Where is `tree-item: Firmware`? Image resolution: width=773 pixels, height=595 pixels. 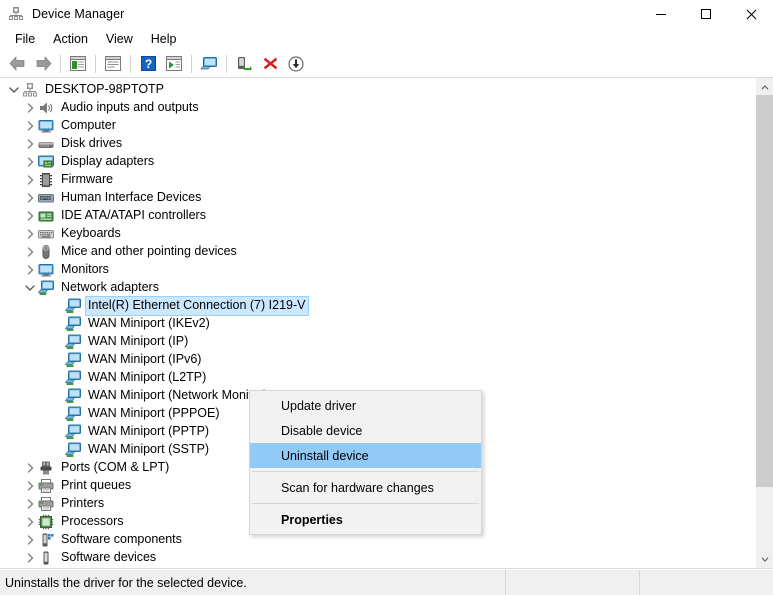
tree-item: Firmware is located at coordinates (377, 180).